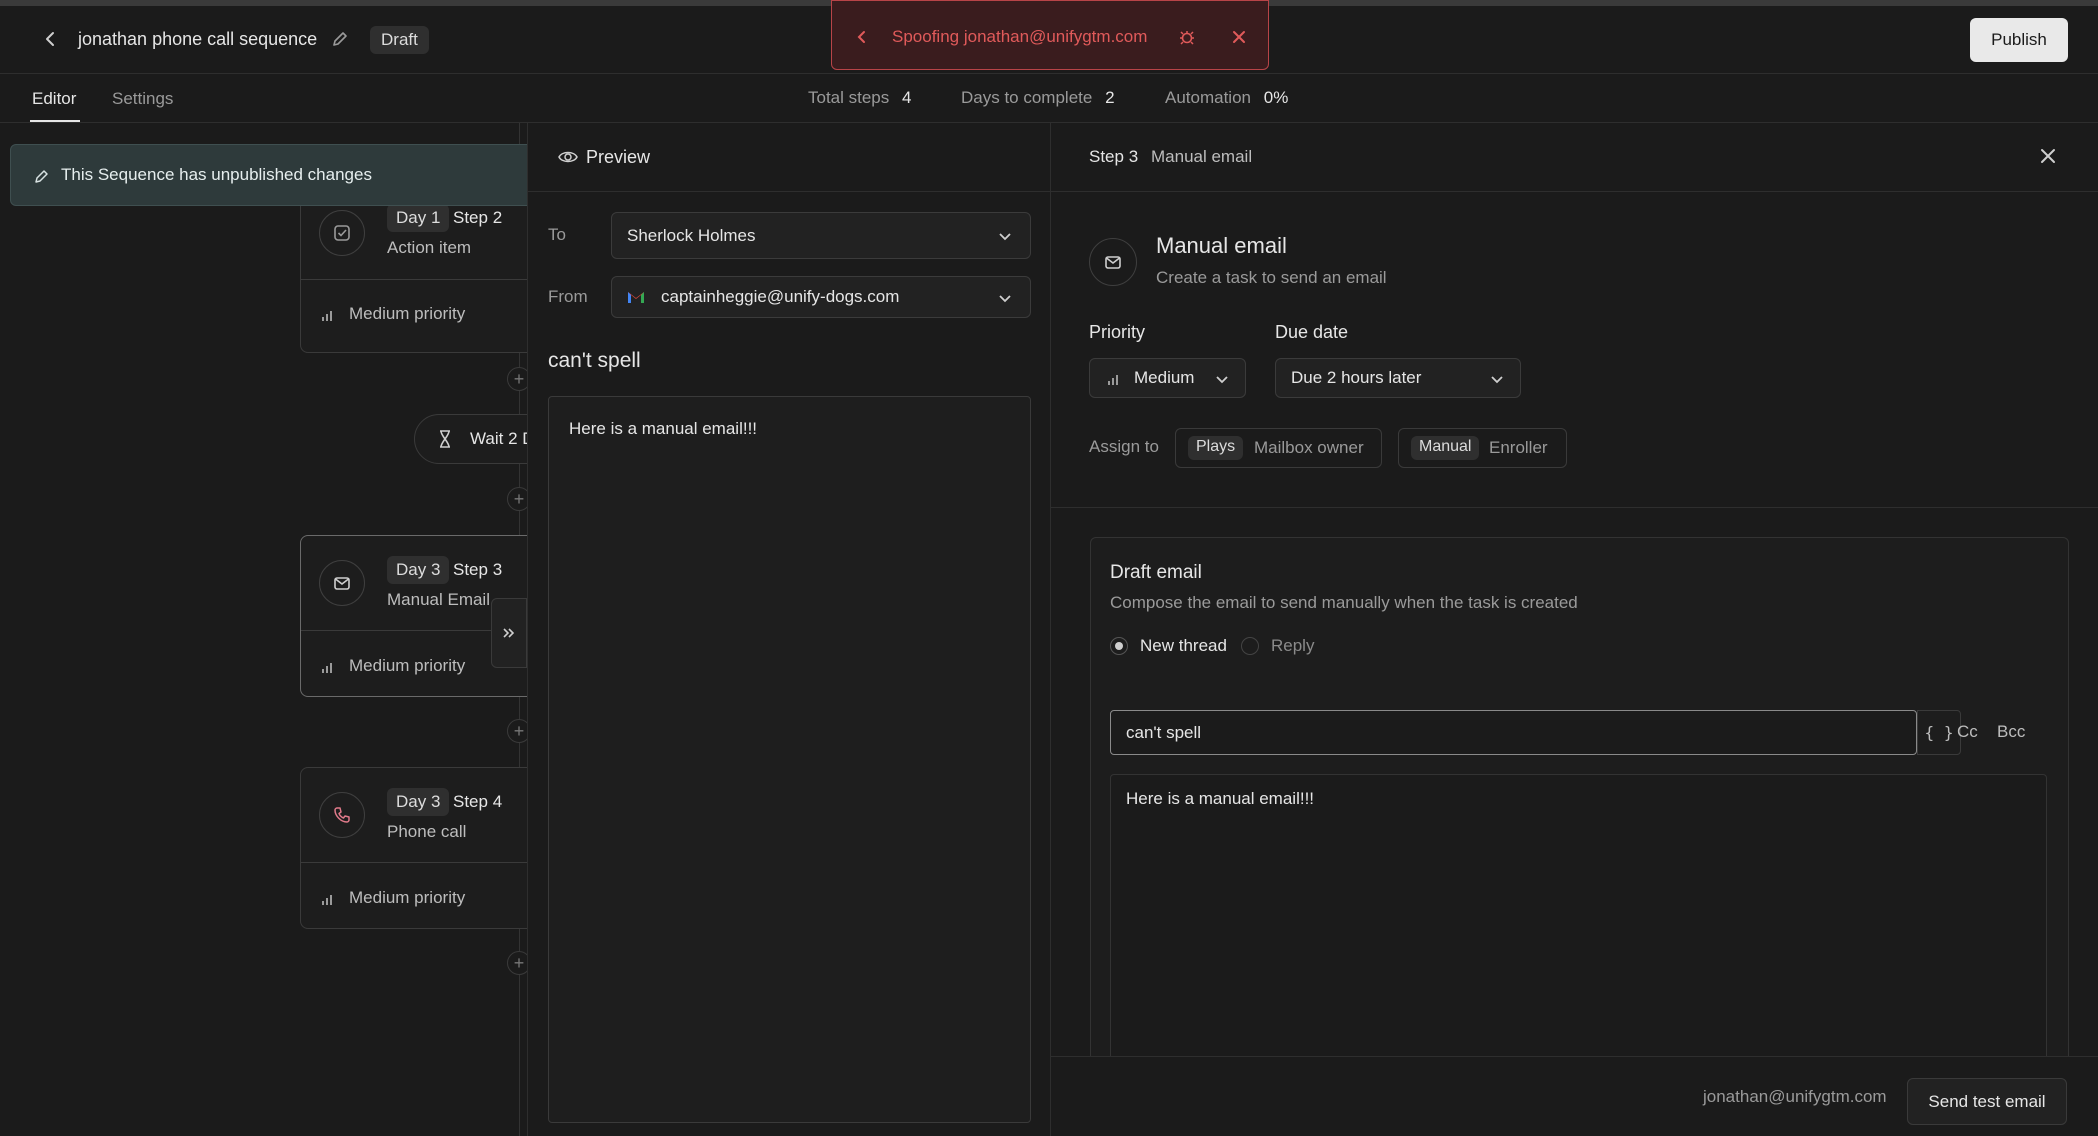 The width and height of the screenshot is (2098, 1136). What do you see at coordinates (691, 235) in the screenshot?
I see `to-value: Sherlock Holmes` at bounding box center [691, 235].